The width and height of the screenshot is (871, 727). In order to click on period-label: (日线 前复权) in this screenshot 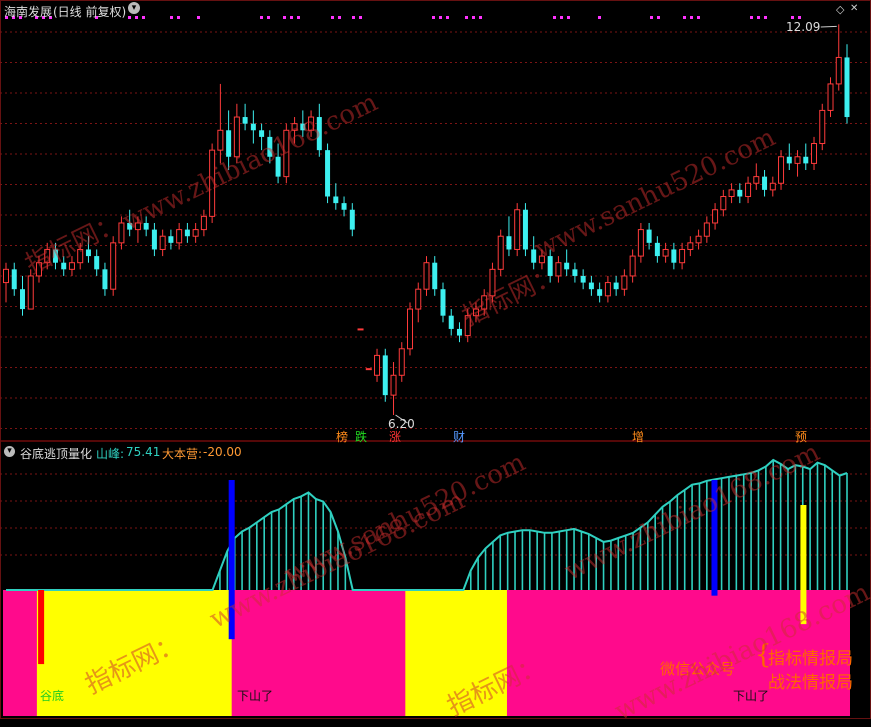, I will do `click(89, 11)`.